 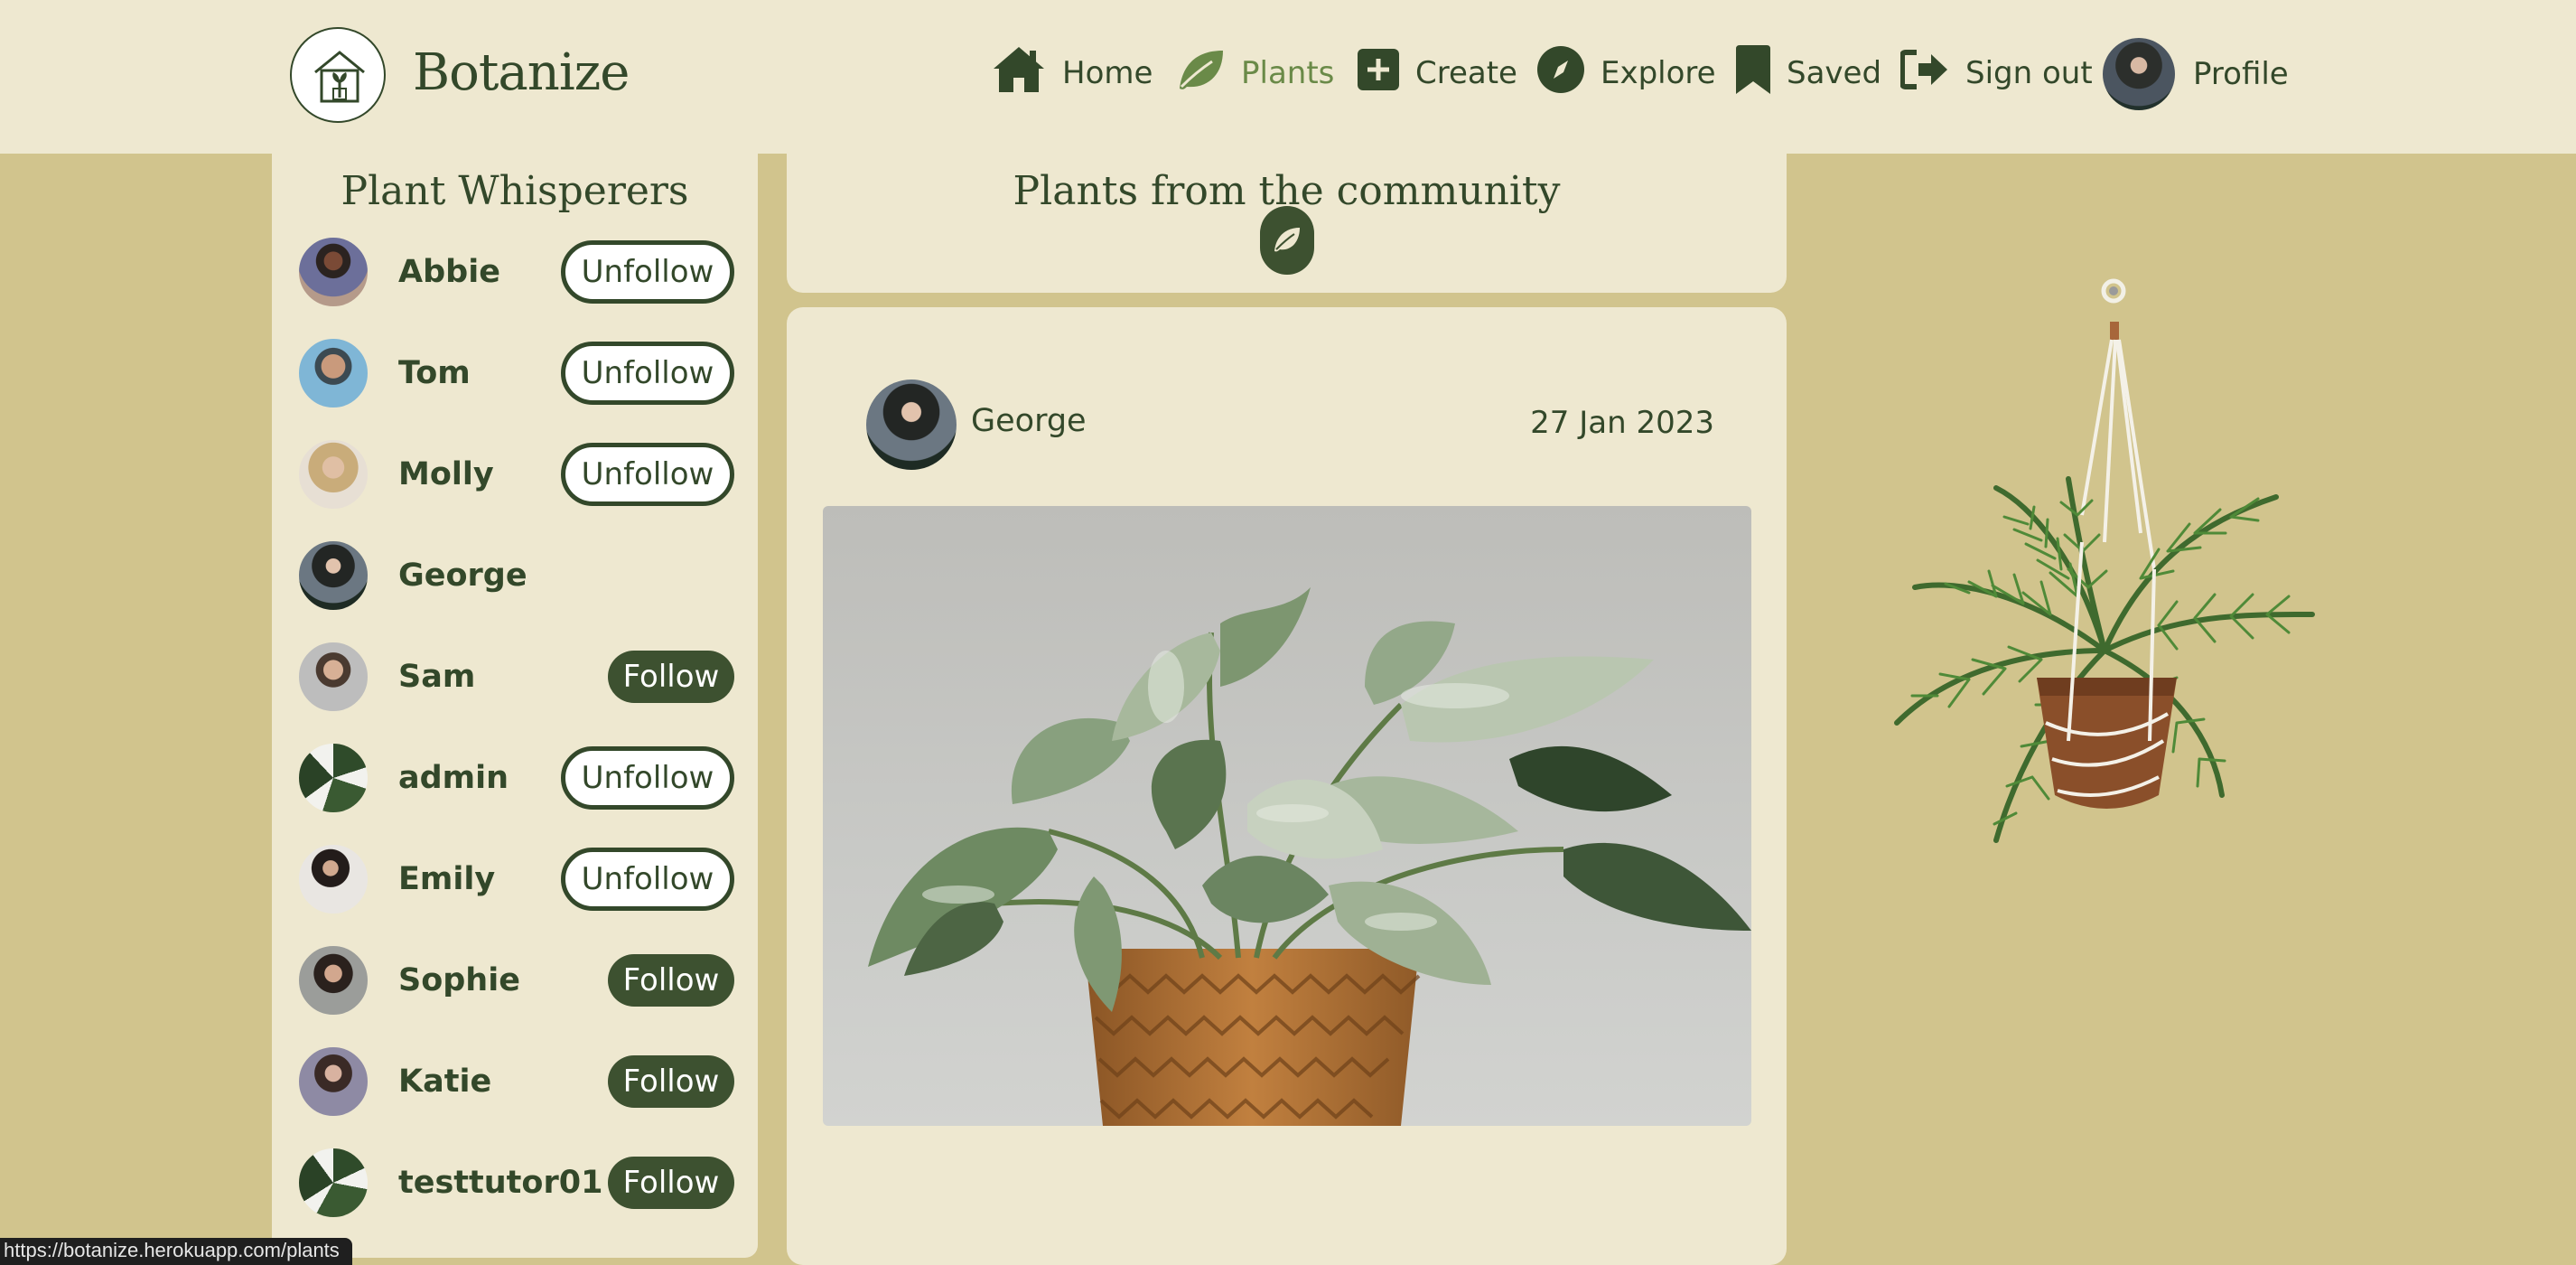 I want to click on nav-plants-label: Plants, so click(x=1288, y=73).